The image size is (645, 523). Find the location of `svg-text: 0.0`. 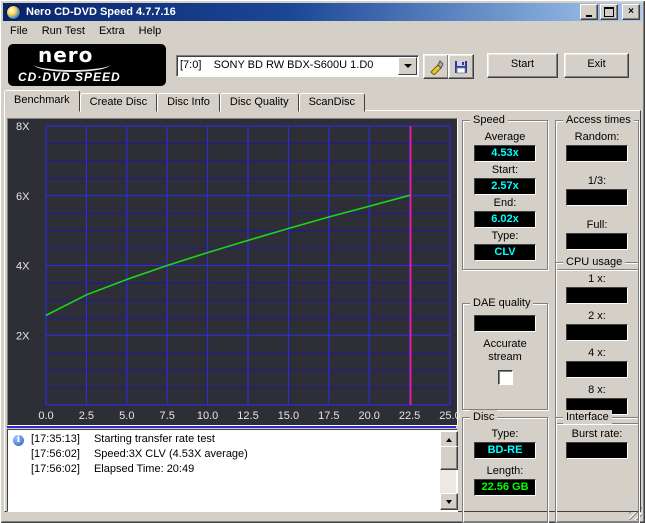

svg-text: 0.0 is located at coordinates (45, 416).